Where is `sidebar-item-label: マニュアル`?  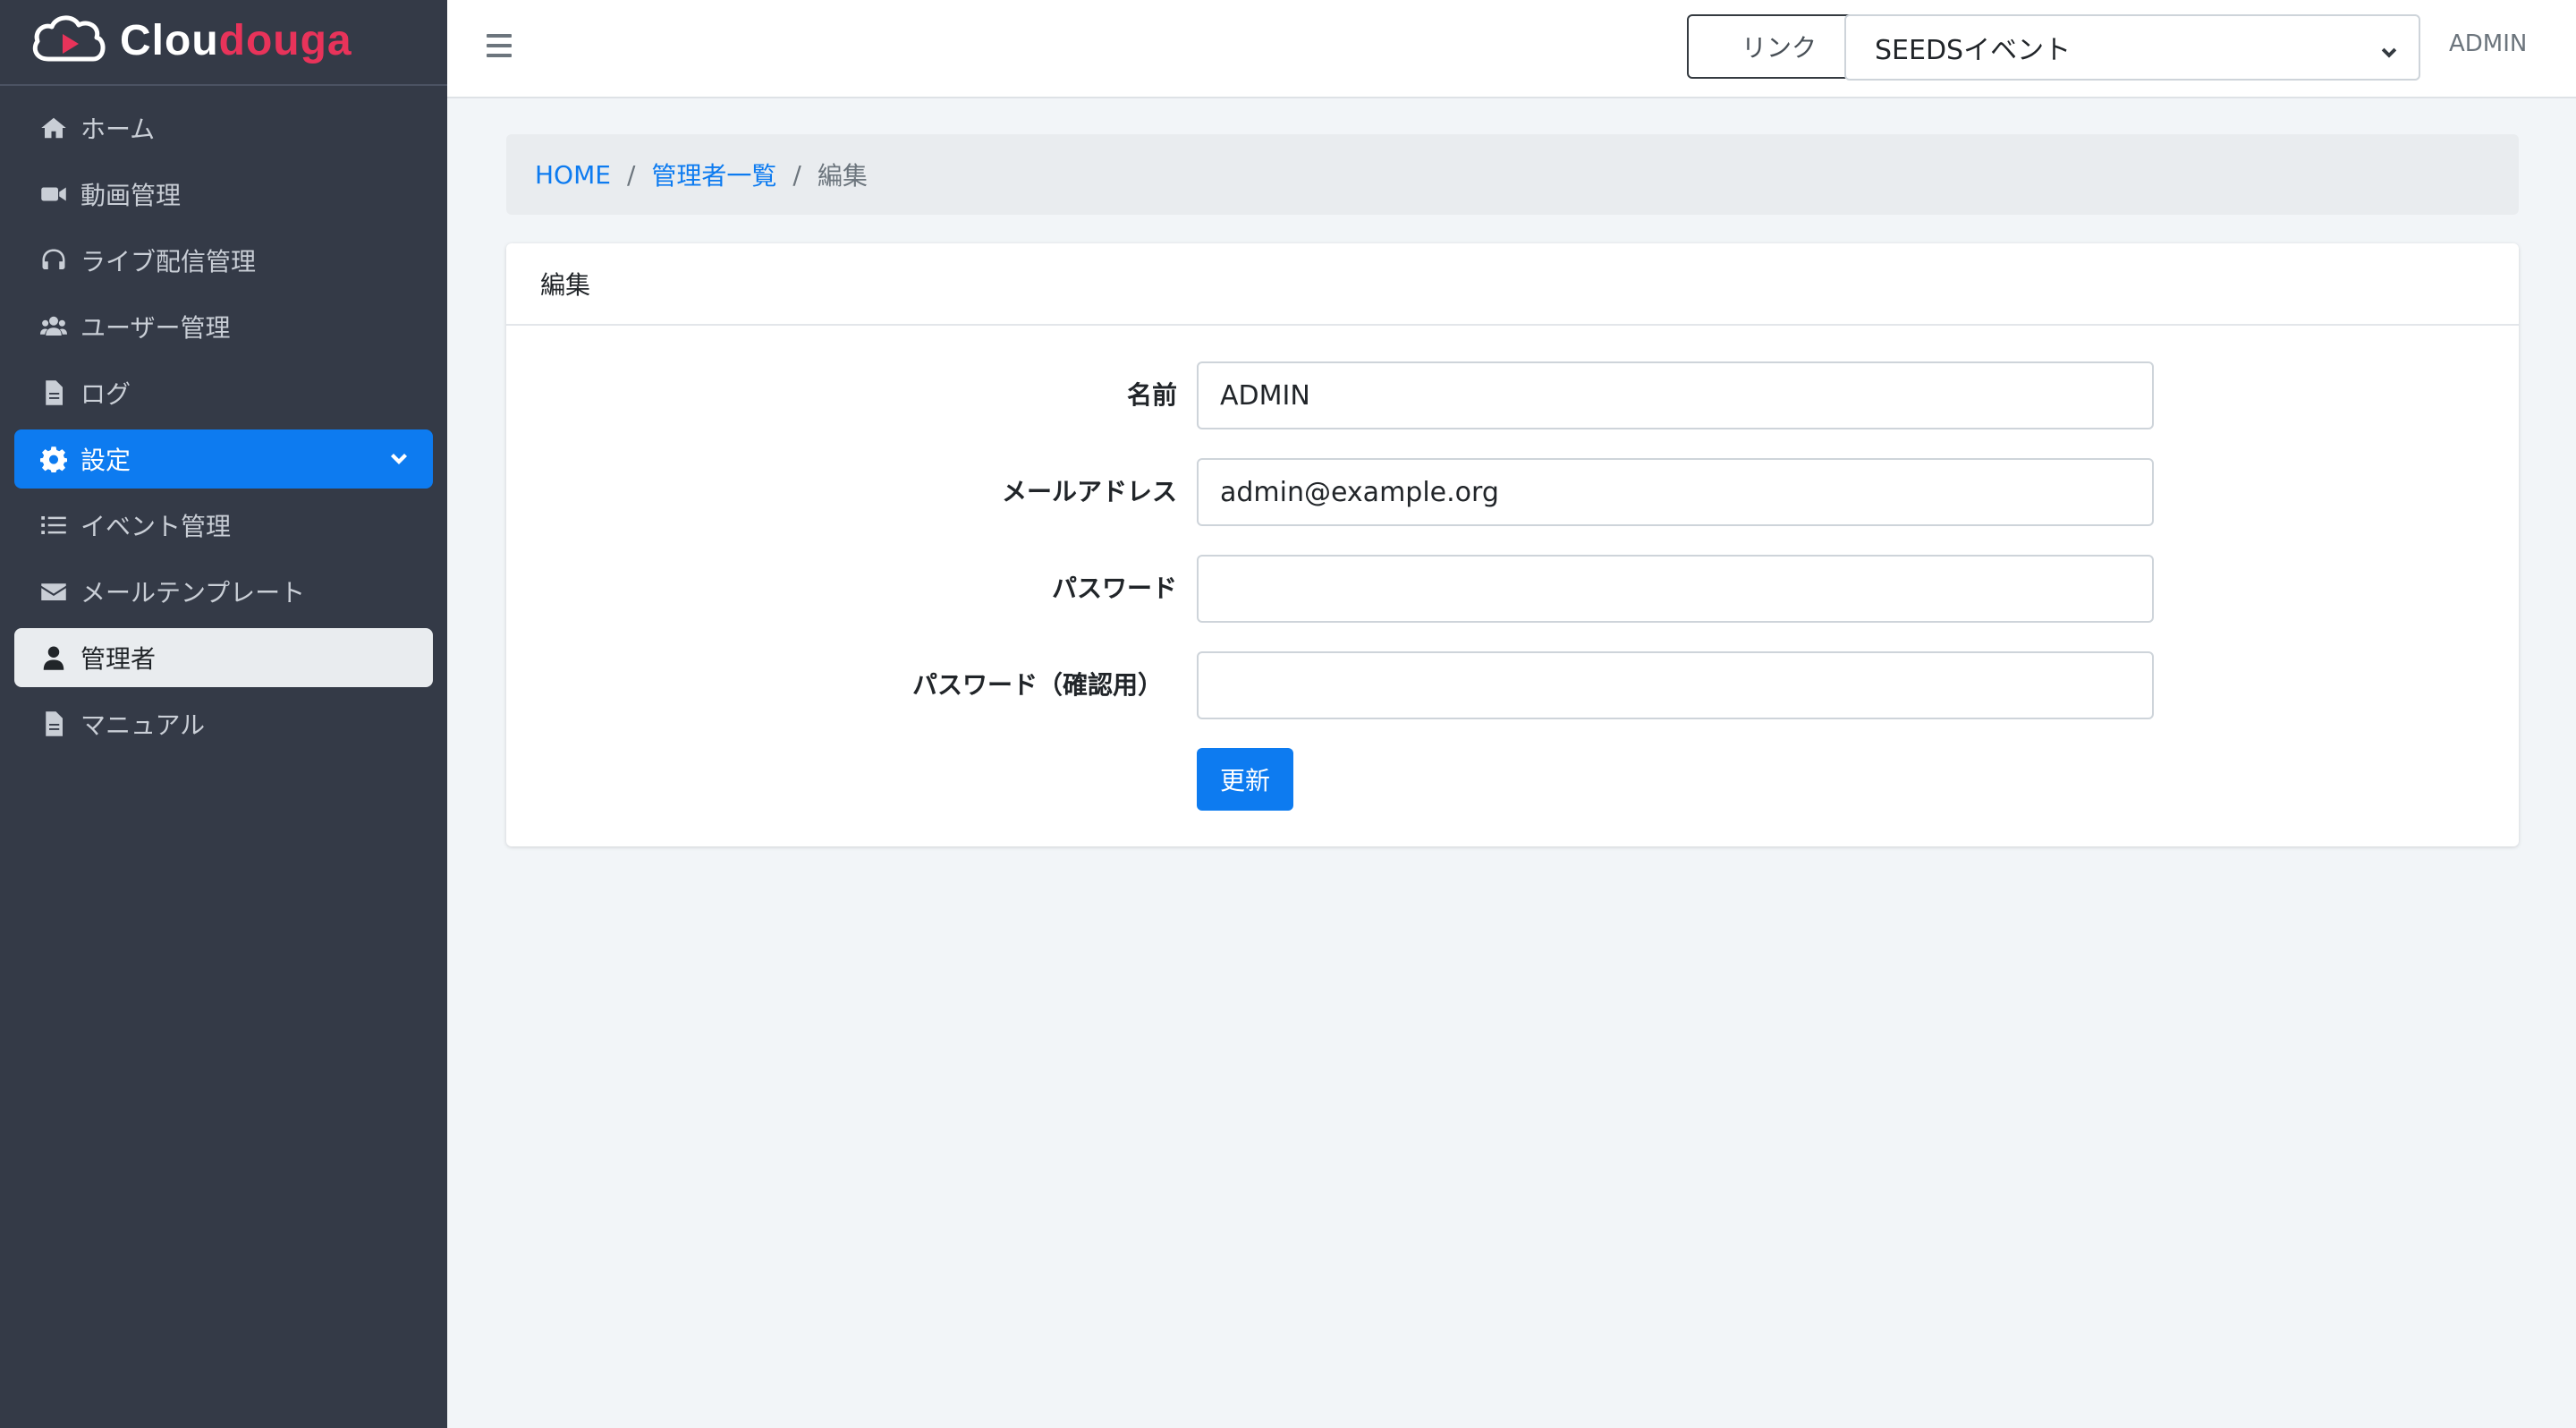 sidebar-item-label: マニュアル is located at coordinates (143, 725).